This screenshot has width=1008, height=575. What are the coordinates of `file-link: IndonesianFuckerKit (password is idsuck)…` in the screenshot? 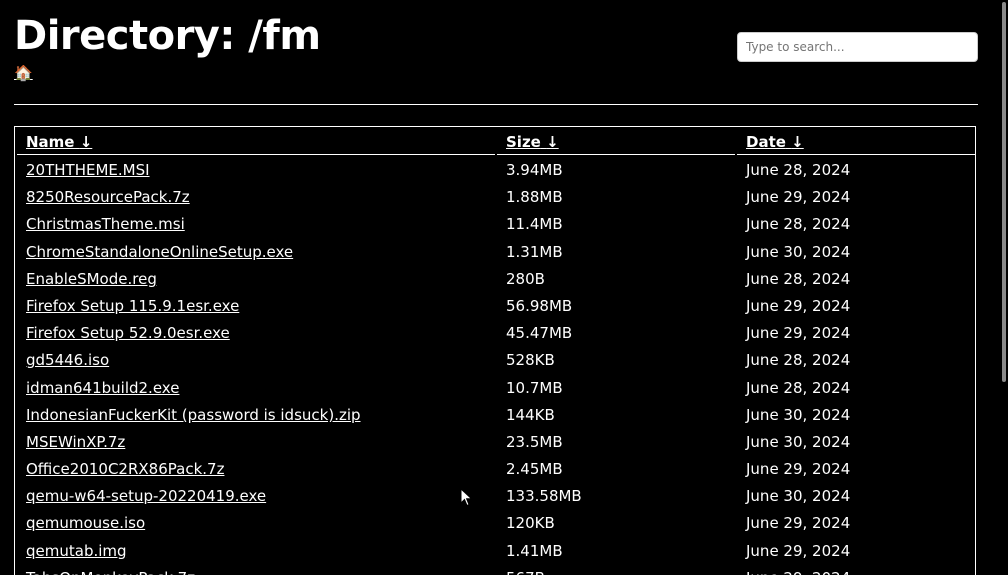 It's located at (193, 415).